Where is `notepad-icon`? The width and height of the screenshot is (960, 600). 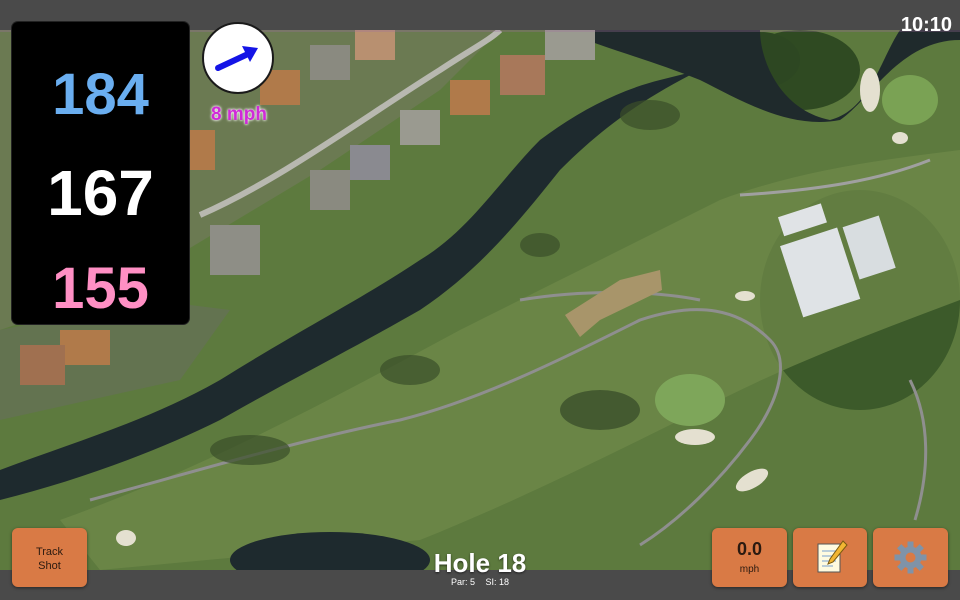 notepad-icon is located at coordinates (832, 556).